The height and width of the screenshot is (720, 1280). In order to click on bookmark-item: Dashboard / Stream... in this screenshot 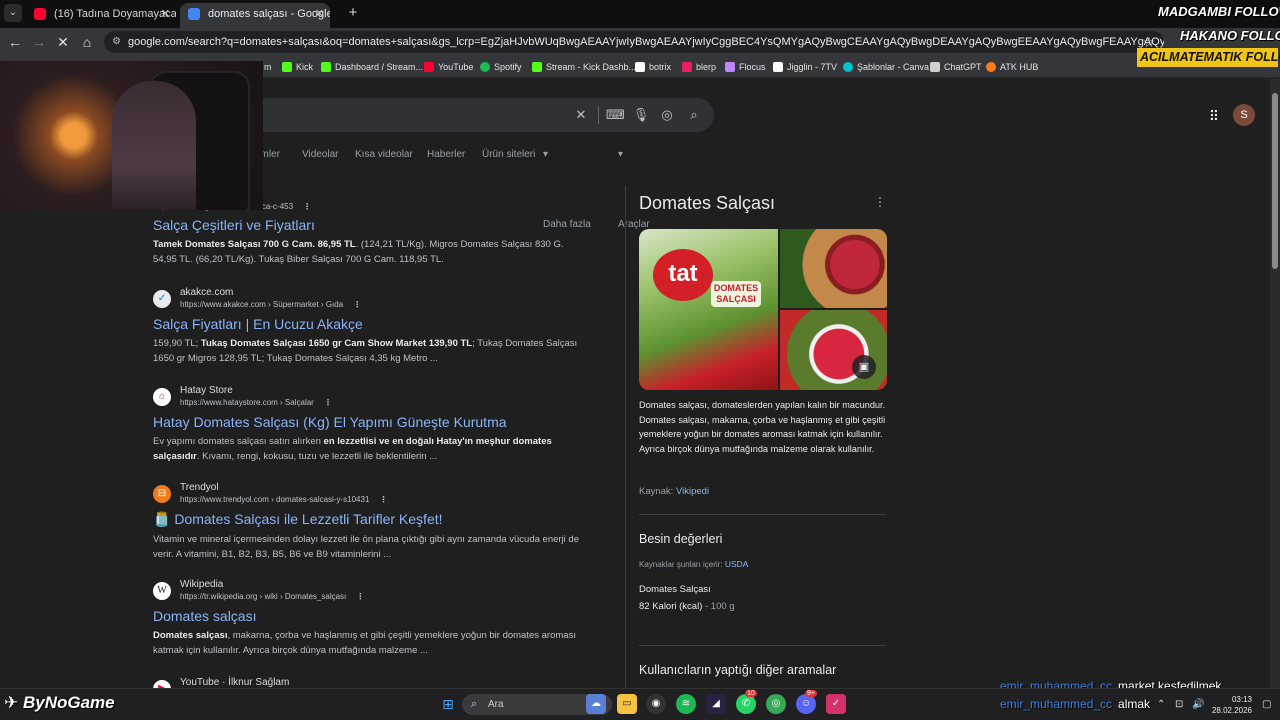, I will do `click(372, 67)`.